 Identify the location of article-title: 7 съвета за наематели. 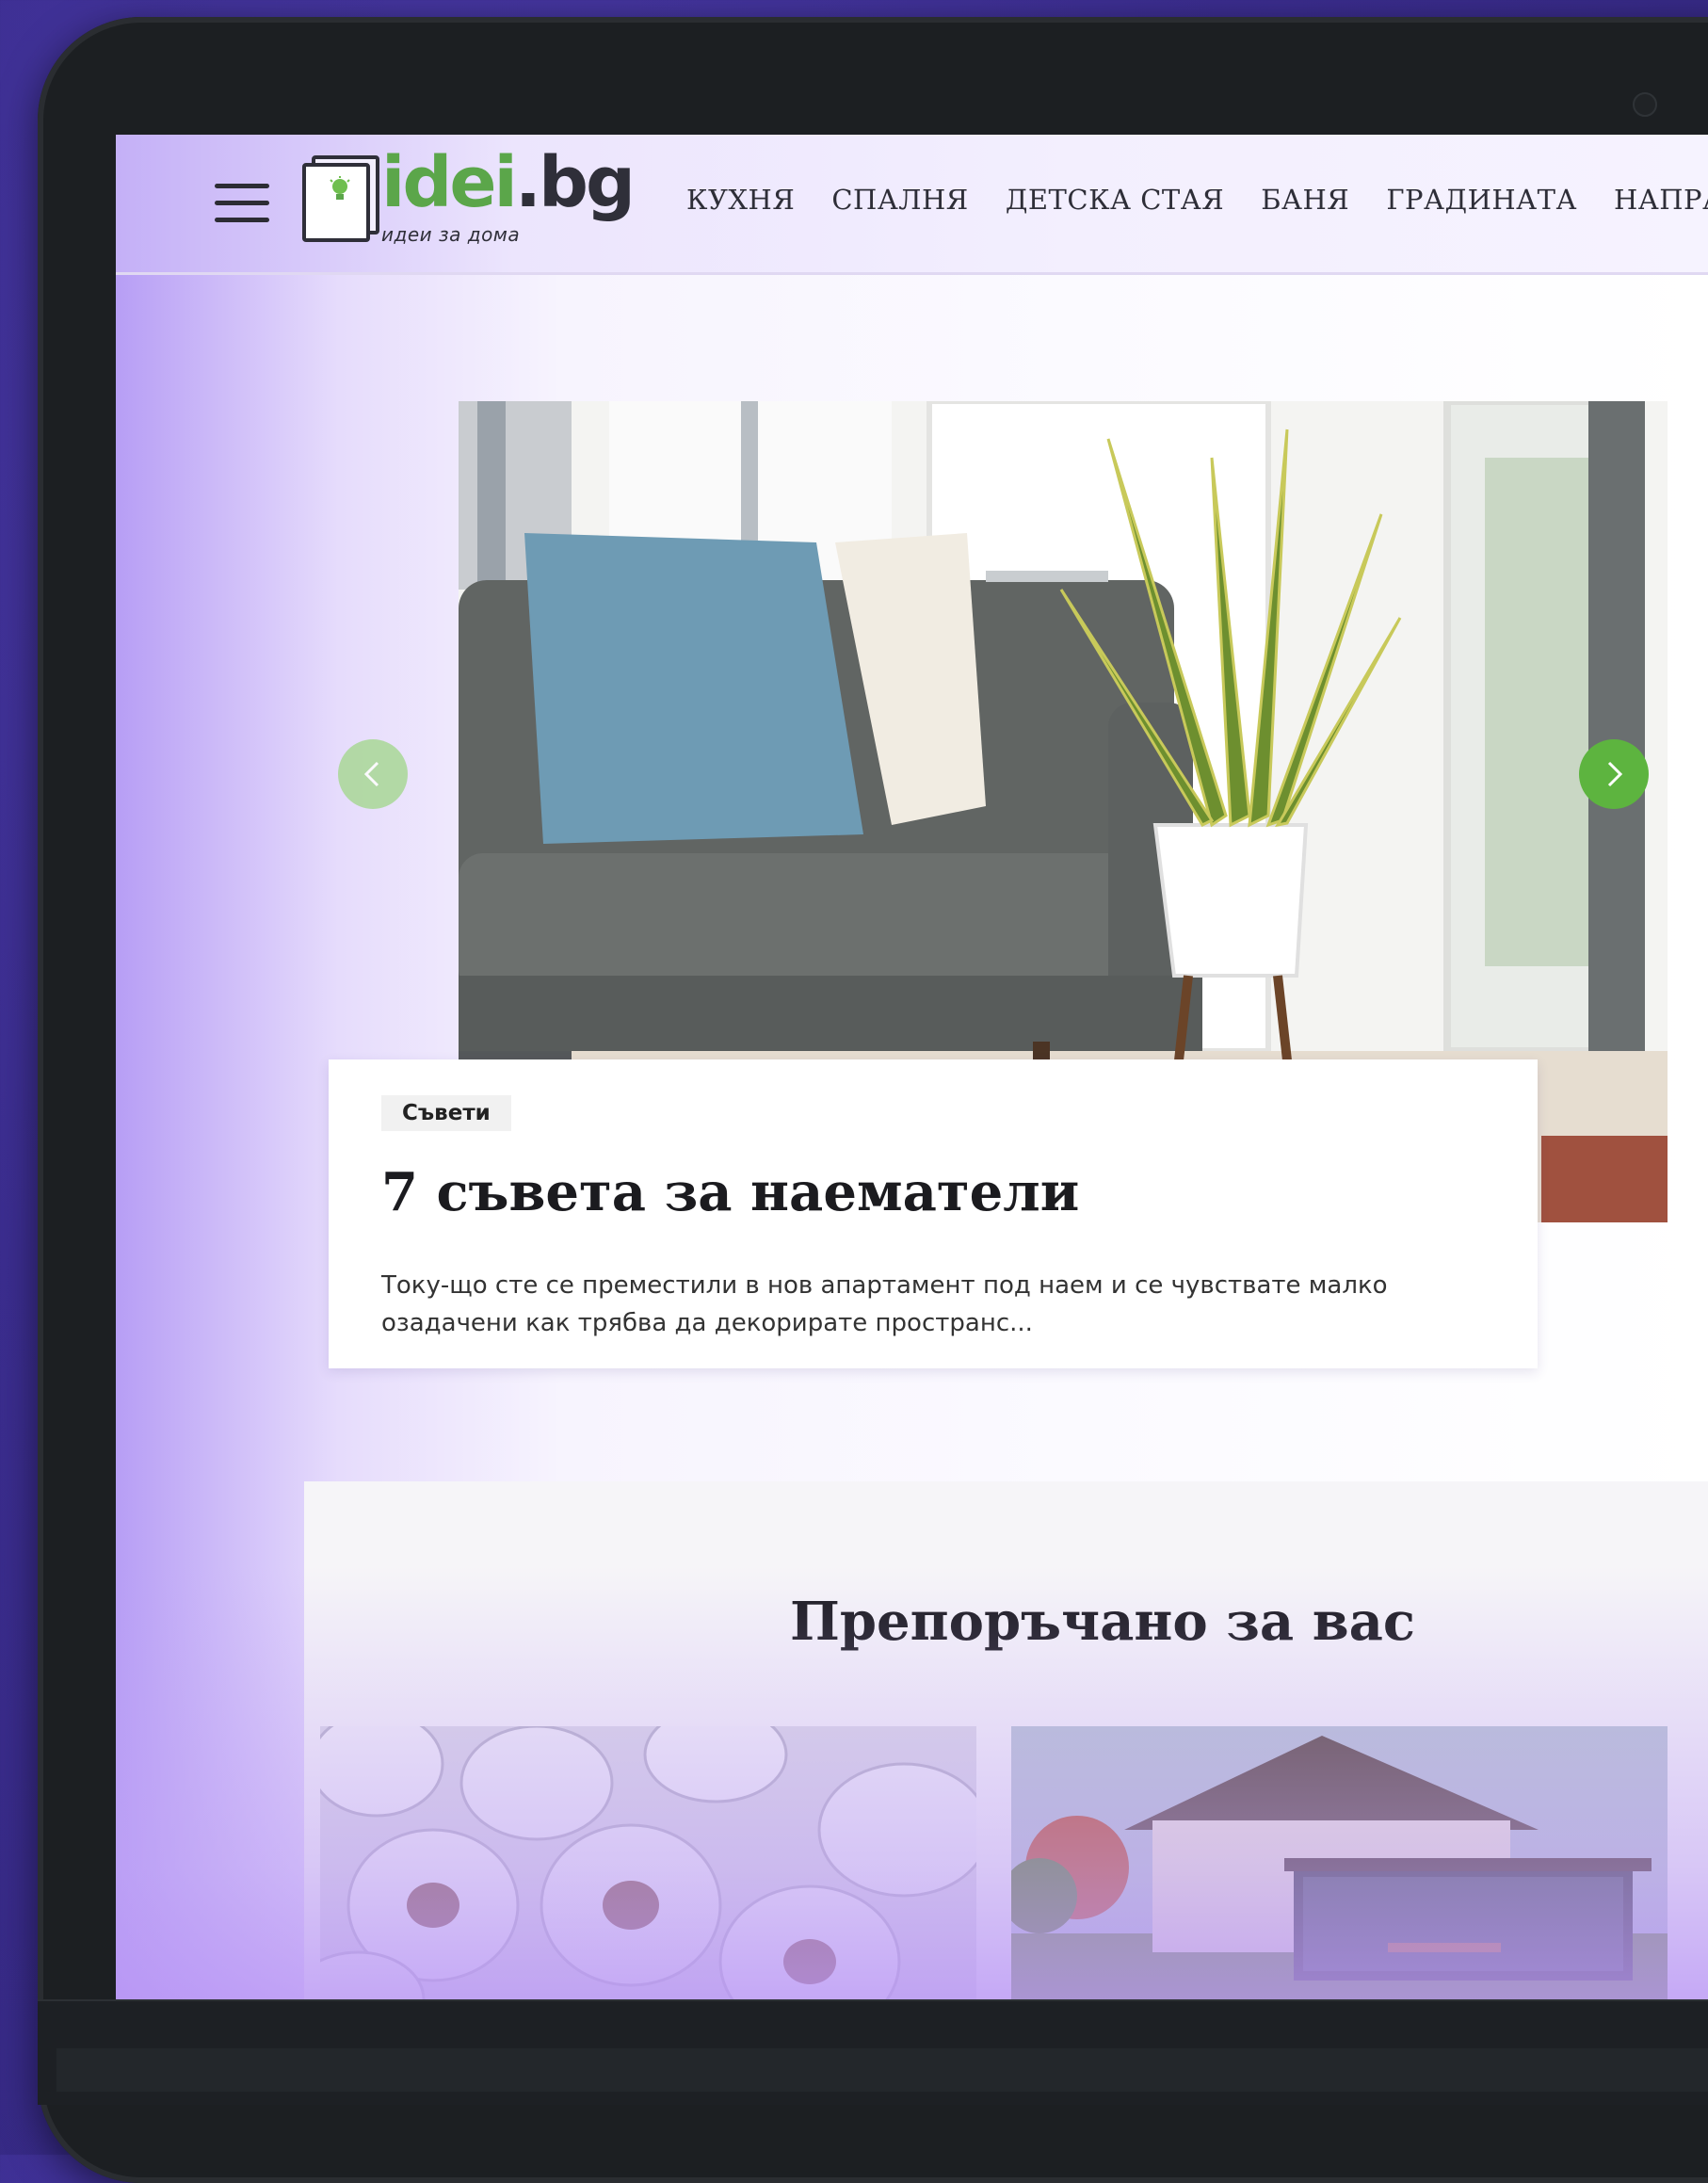
(730, 1192).